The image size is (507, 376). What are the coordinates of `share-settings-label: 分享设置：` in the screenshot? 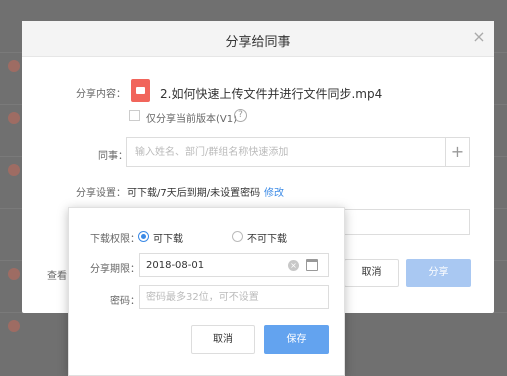 It's located at (101, 193).